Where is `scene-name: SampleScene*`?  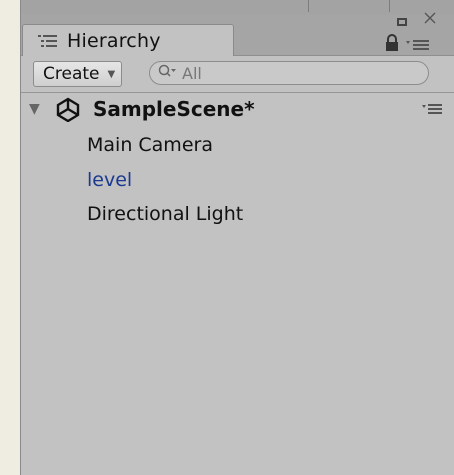 scene-name: SampleScene* is located at coordinates (174, 109).